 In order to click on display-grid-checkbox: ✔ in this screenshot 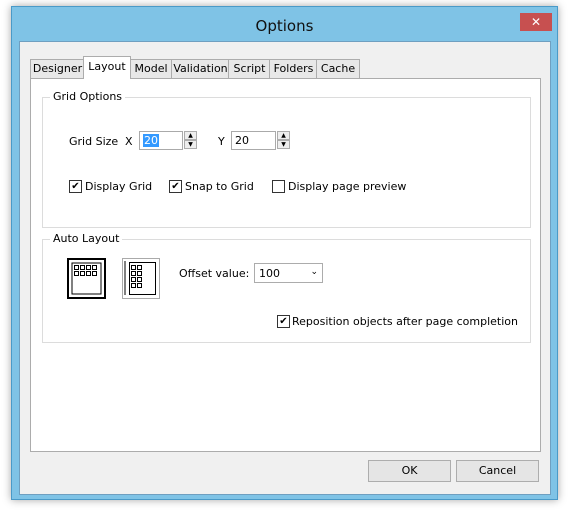, I will do `click(75, 186)`.